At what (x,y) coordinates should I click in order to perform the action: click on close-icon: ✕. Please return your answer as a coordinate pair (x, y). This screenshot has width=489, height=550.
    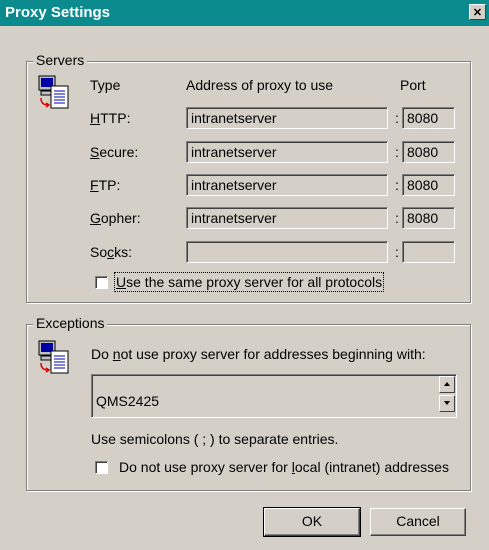
    Looking at the image, I should click on (477, 13).